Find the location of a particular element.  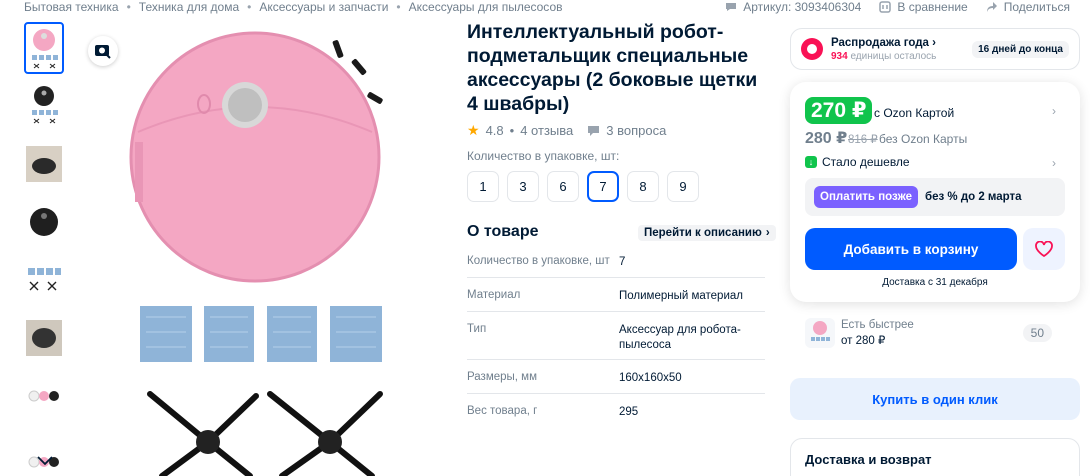

regular-price: 280 ₽ is located at coordinates (826, 138).